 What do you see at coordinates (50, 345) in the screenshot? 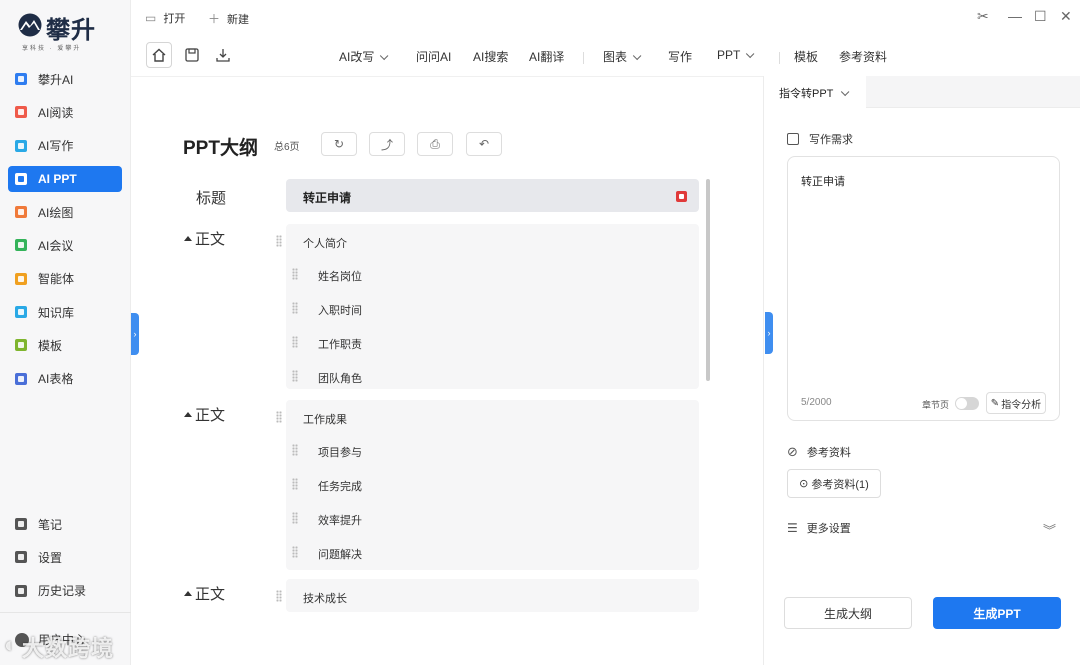
I see `sidebar-item-label: 模板` at bounding box center [50, 345].